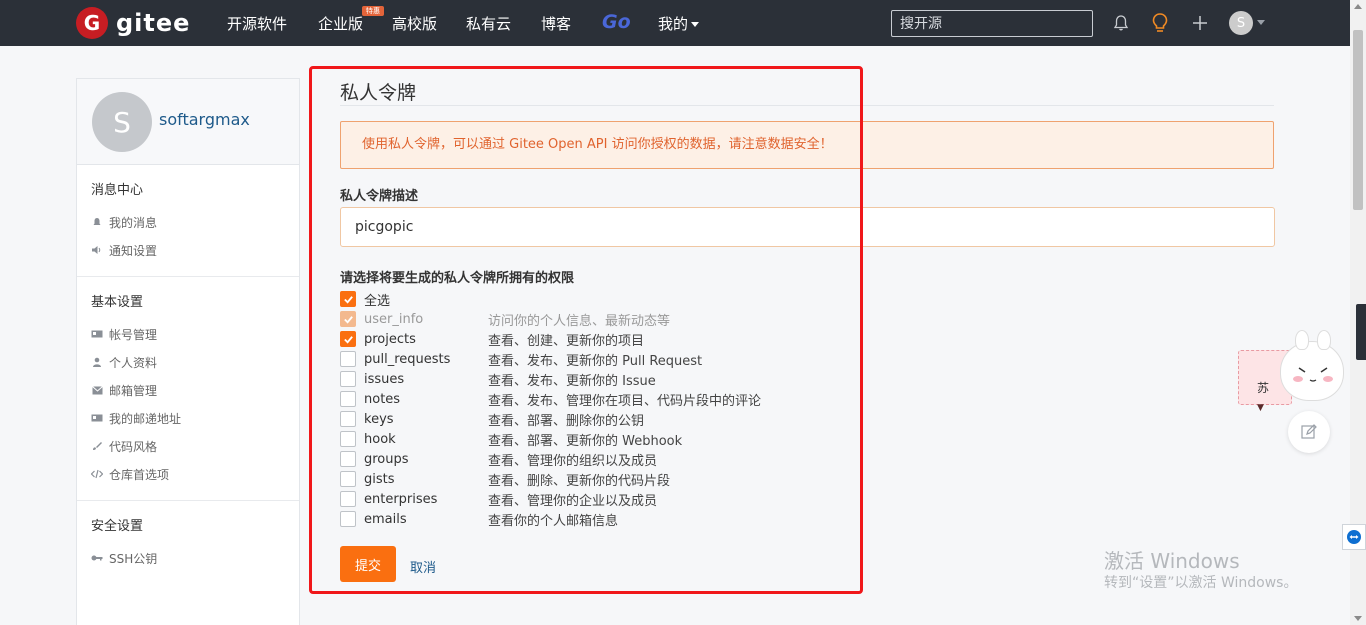 The height and width of the screenshot is (625, 1366). Describe the element at coordinates (122, 122) in the screenshot. I see `profile-avatar: S` at that location.